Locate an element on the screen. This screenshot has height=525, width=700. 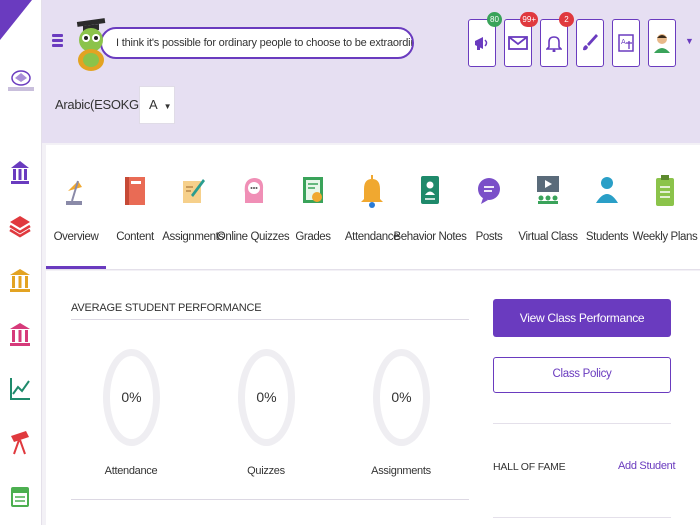
tab-label: Grades is located at coordinates (313, 237).